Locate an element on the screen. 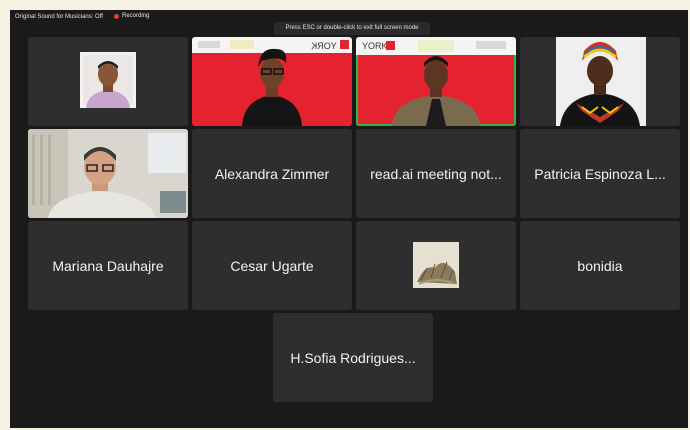 This screenshot has width=690, height=430. participant-tile-12: bonidia is located at coordinates (600, 265).